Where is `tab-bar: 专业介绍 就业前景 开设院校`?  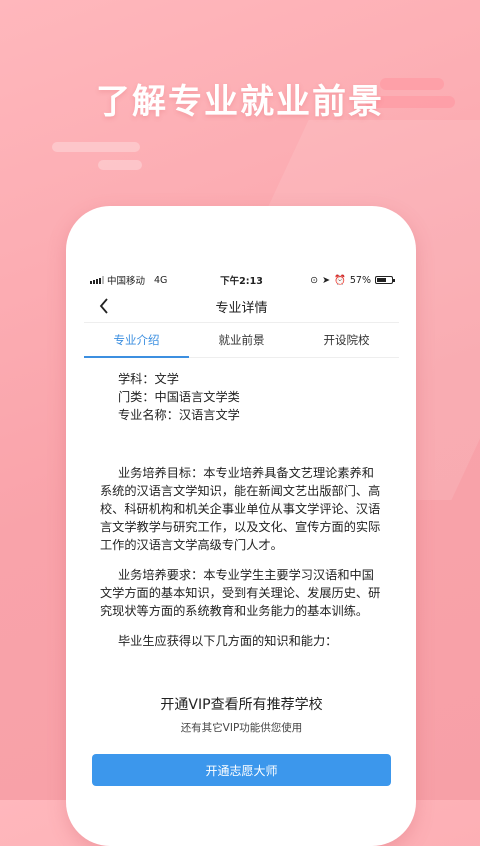
tab-bar: 专业介绍 就业前景 开设院校 is located at coordinates (241, 340).